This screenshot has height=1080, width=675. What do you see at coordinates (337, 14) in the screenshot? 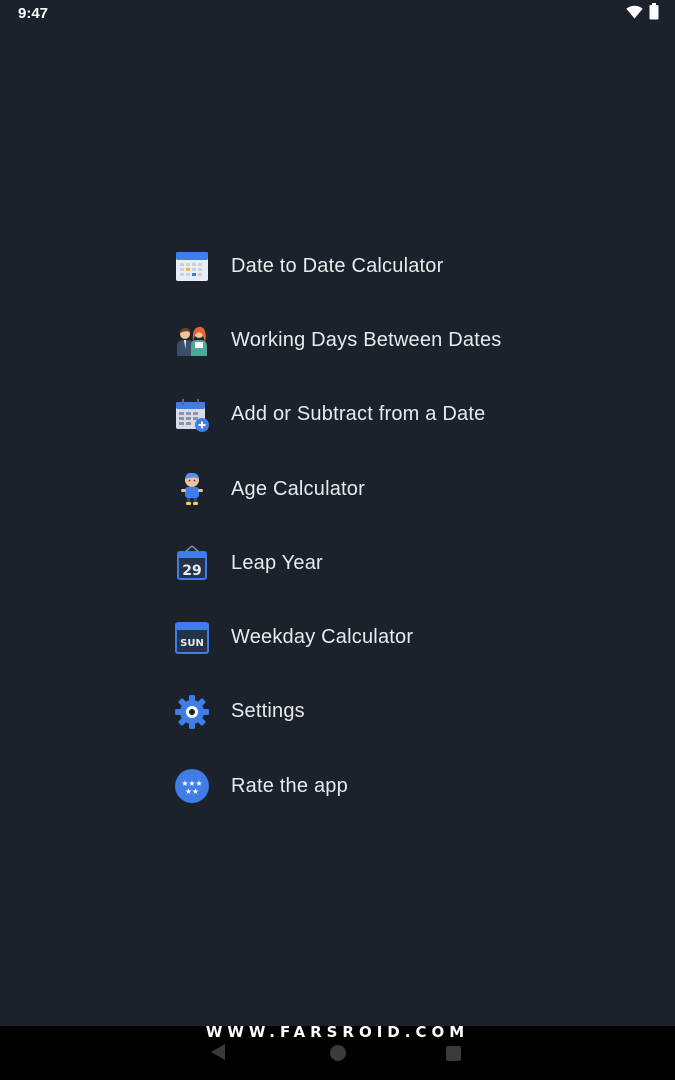
I see `status-bar: 9:47` at bounding box center [337, 14].